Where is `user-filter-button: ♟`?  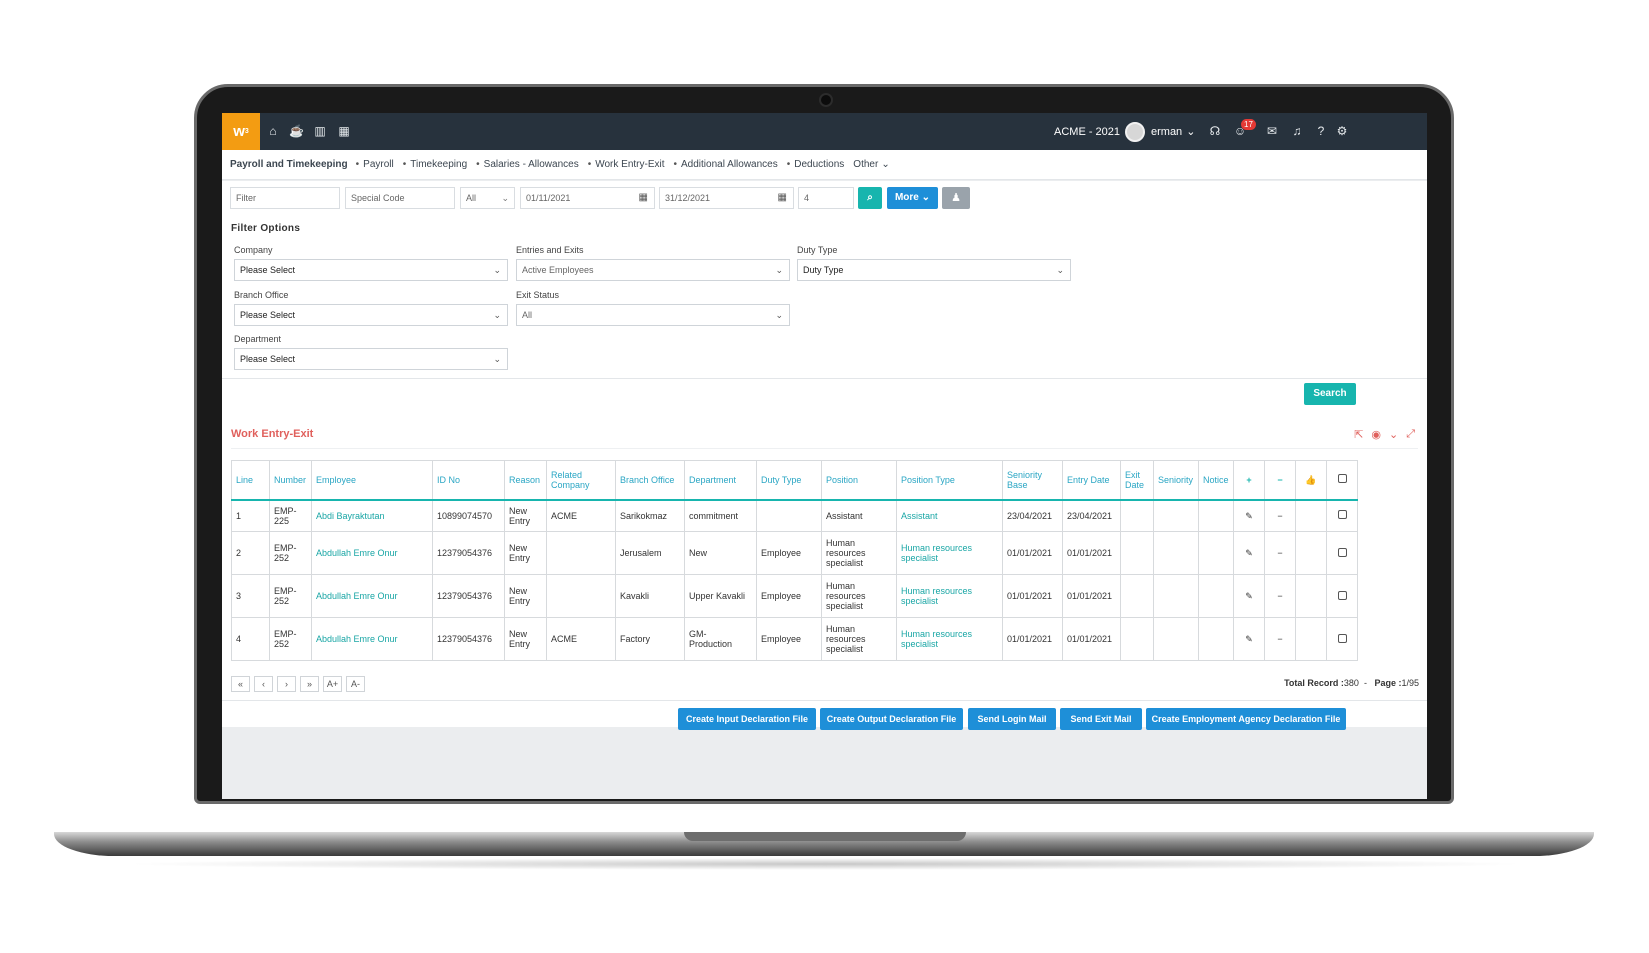 user-filter-button: ♟ is located at coordinates (956, 198).